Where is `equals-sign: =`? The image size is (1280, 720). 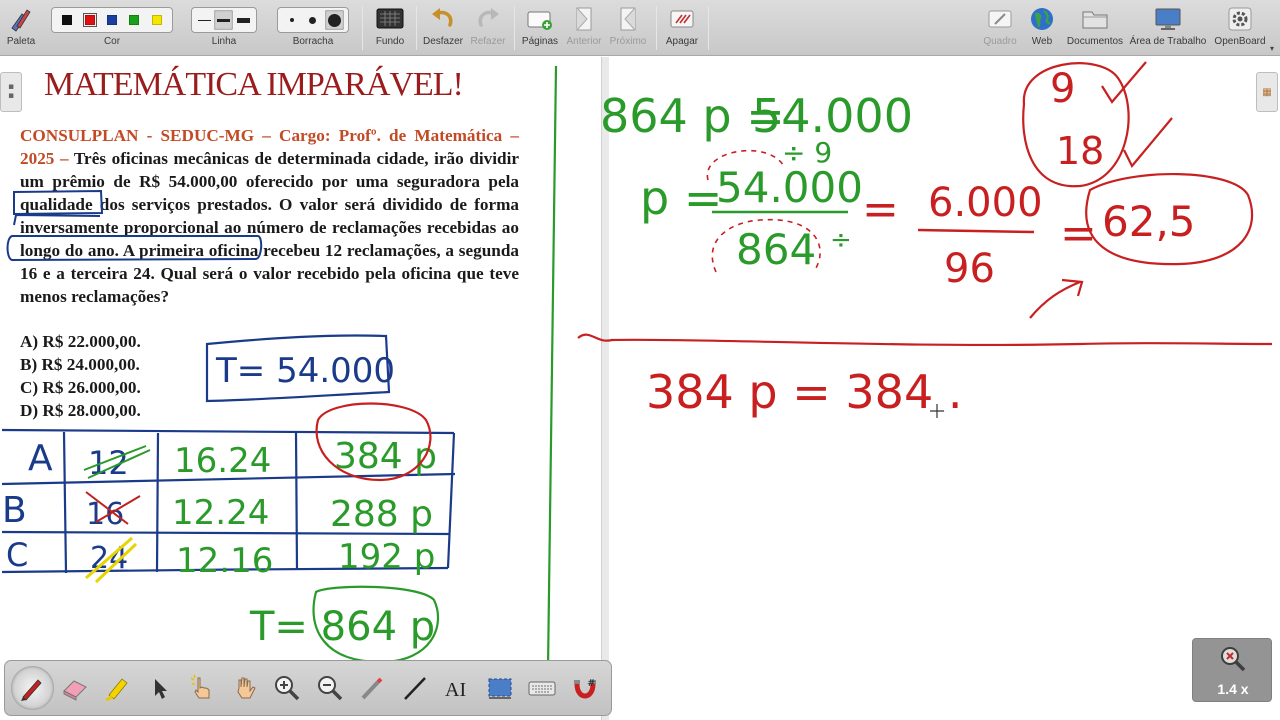
equals-sign: = is located at coordinates (880, 209).